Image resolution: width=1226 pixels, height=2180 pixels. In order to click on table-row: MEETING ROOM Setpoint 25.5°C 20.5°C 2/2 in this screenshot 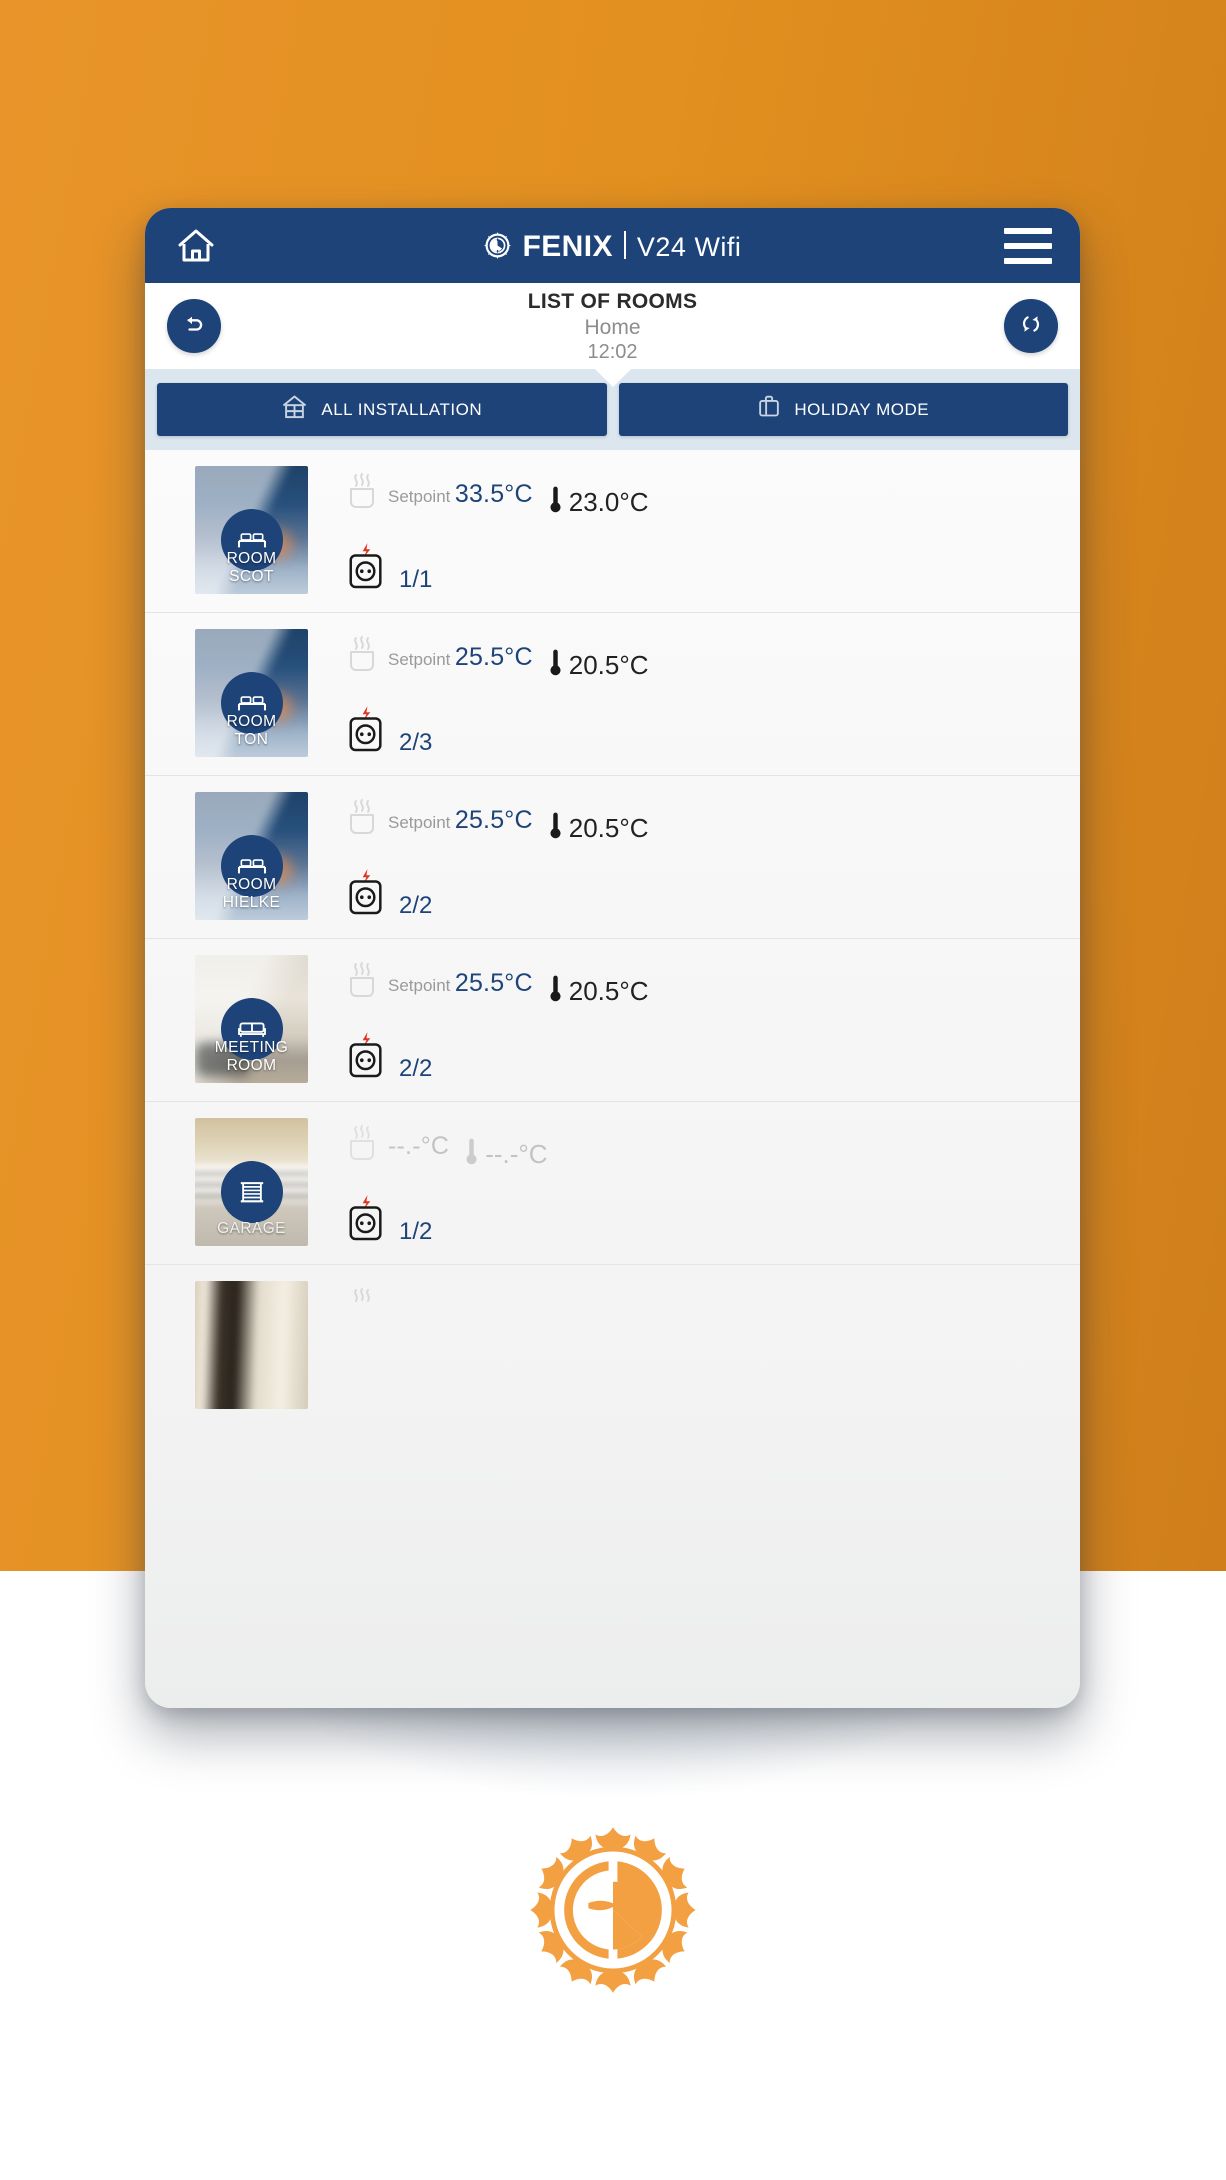, I will do `click(612, 1020)`.